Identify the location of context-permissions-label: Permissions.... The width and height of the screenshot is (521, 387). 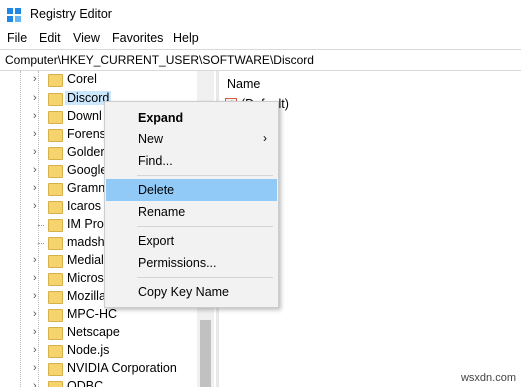
(177, 263).